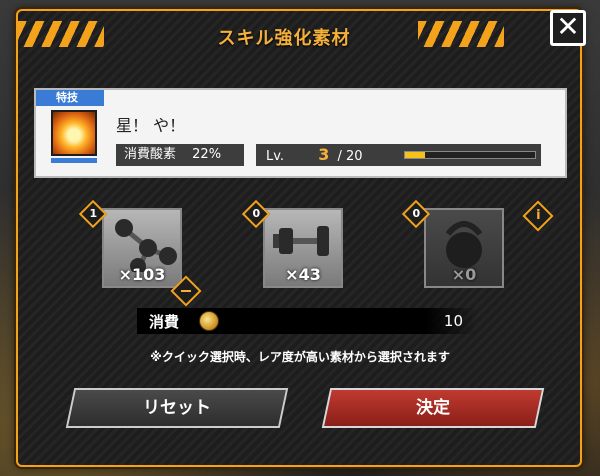 The image size is (600, 476). Describe the element at coordinates (300, 357) in the screenshot. I see `quick-select-note: ※クイック選択時、レア度が高い素材から選択されます` at that location.